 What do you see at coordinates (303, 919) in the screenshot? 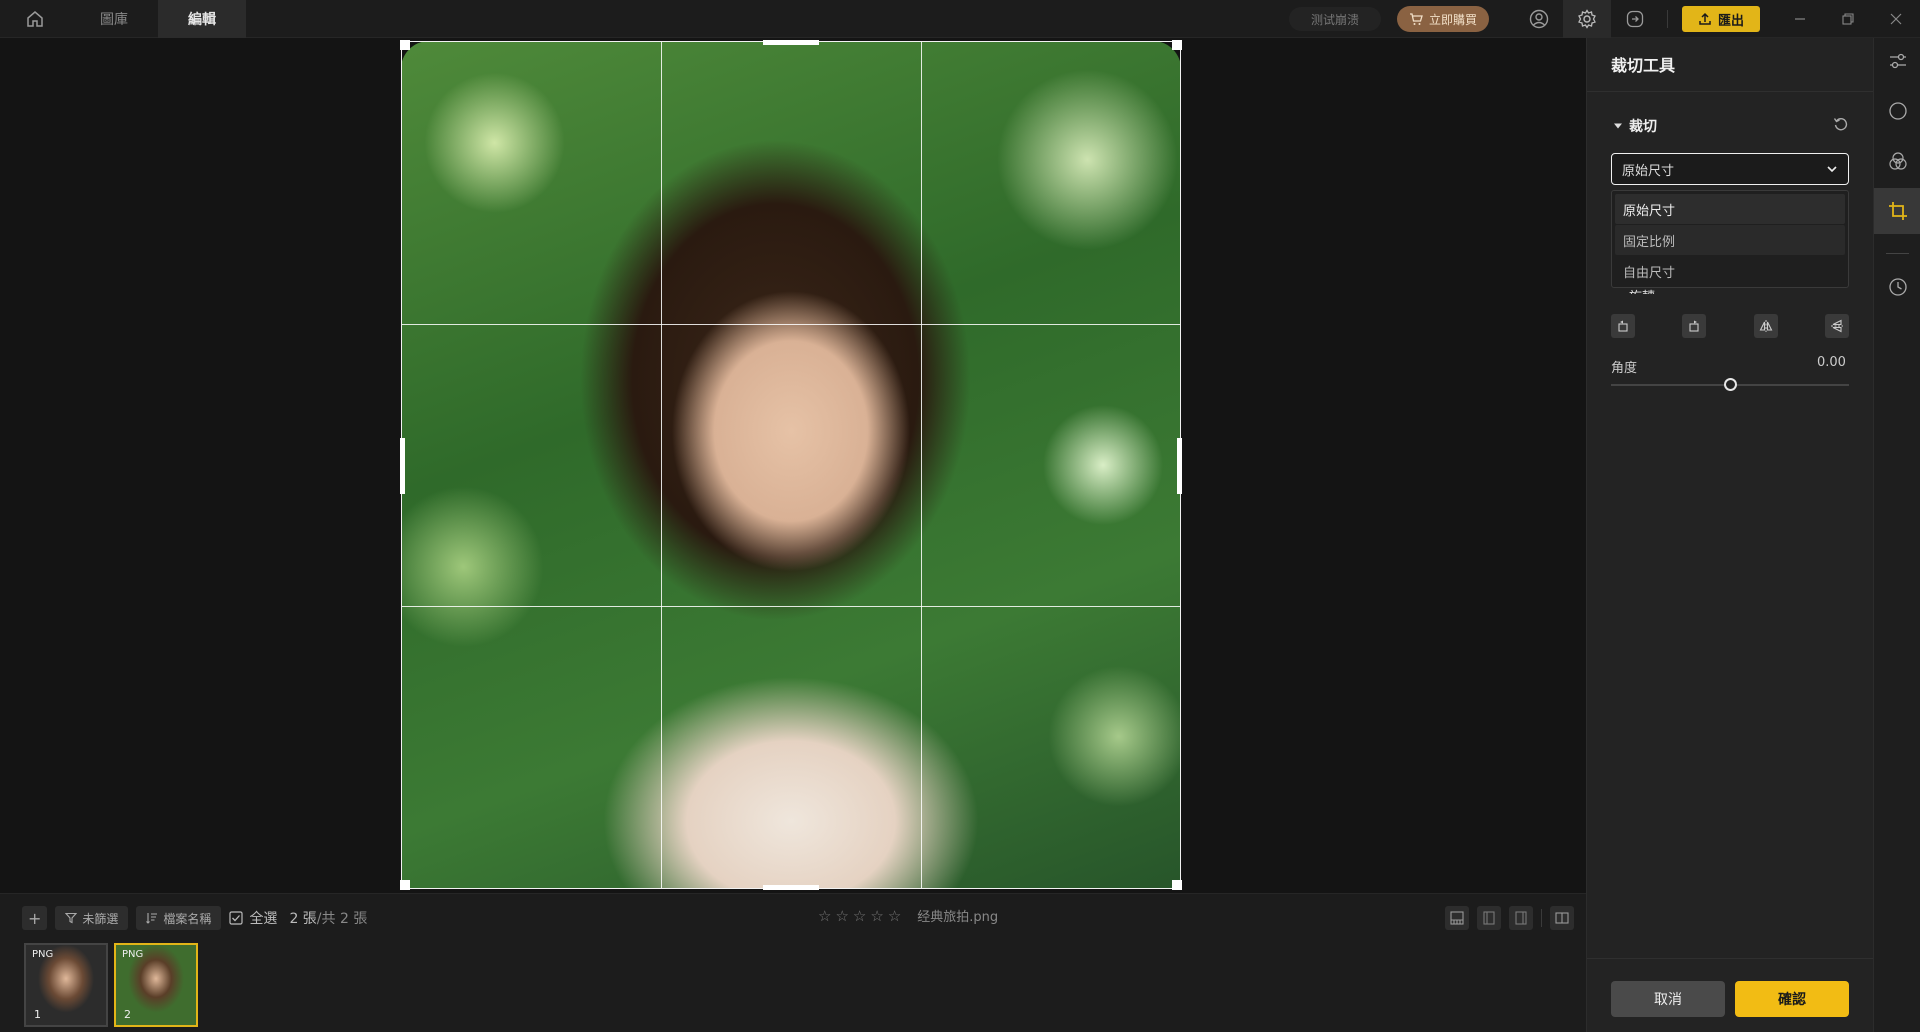
I see `selected-count: 2 張` at bounding box center [303, 919].